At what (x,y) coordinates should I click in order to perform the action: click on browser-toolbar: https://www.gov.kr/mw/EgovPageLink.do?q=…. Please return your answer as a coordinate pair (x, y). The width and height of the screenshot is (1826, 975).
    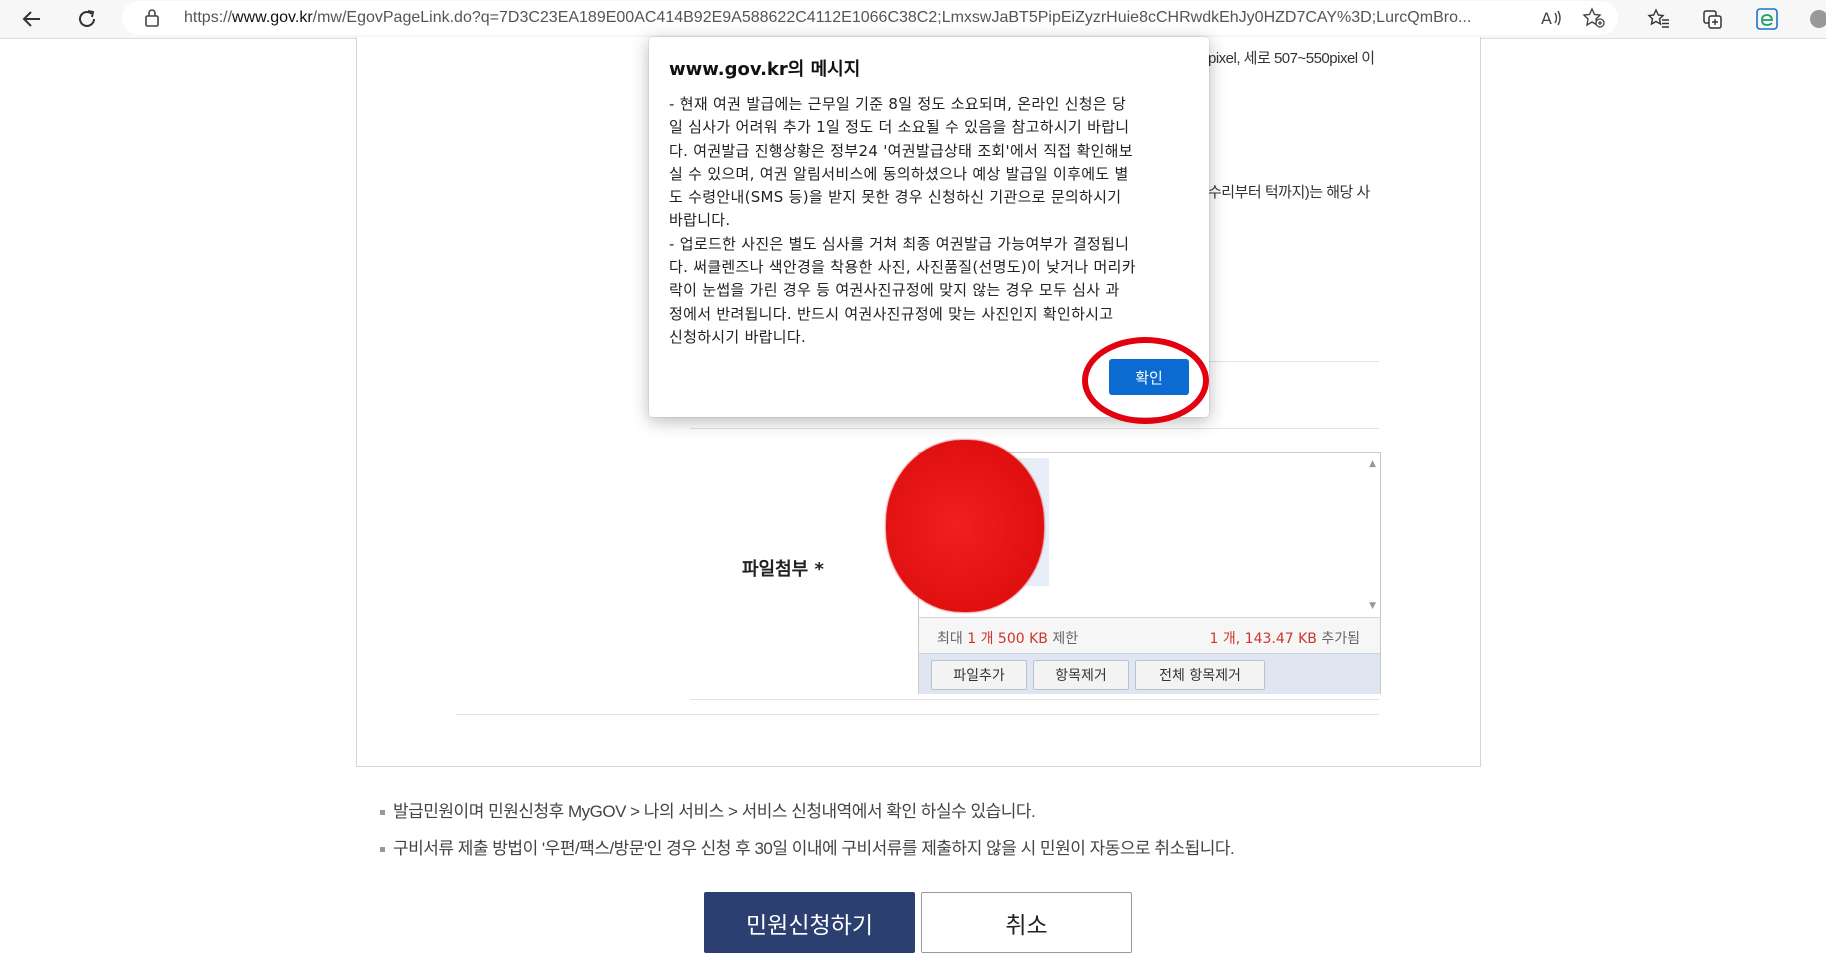
    Looking at the image, I should click on (913, 19).